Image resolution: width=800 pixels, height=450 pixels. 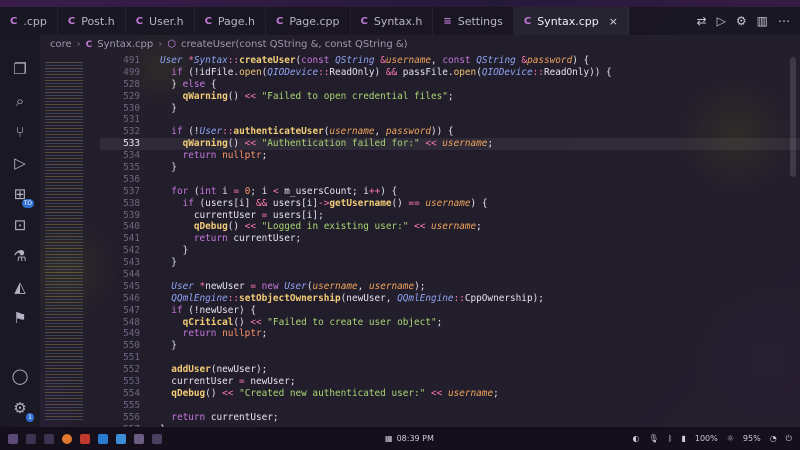 I want to click on app-launcher-icon, so click(x=13, y=438).